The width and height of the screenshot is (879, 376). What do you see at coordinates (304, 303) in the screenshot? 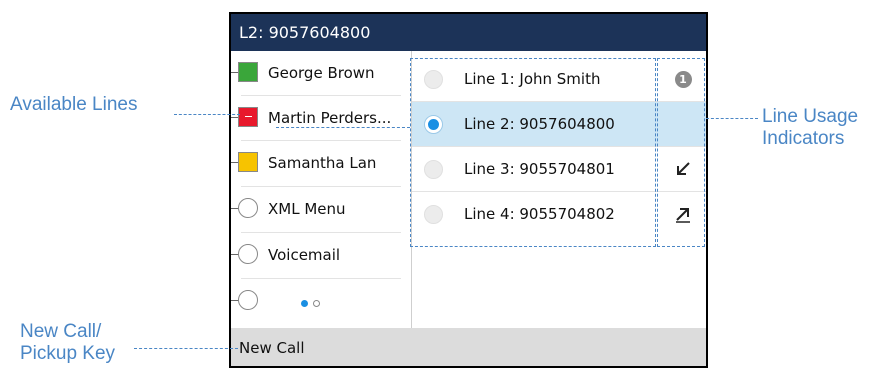
I see `page-dot-active` at bounding box center [304, 303].